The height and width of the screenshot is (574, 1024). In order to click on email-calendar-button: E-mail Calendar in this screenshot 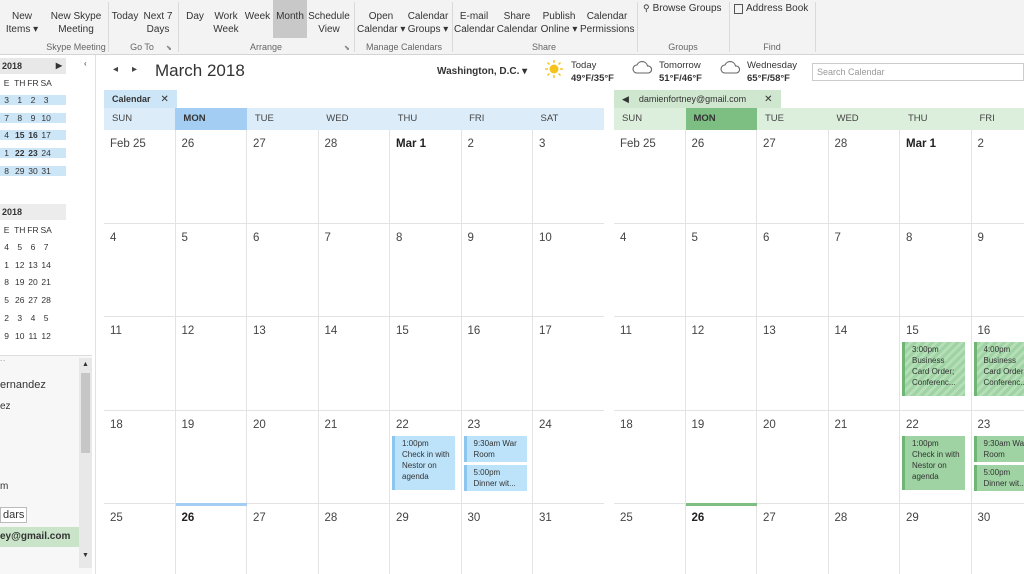, I will do `click(474, 18)`.